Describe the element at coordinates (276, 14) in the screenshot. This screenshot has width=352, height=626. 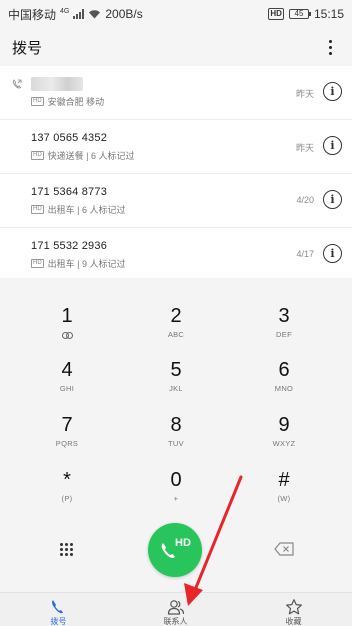
I see `hd-voice-icon: HD` at that location.